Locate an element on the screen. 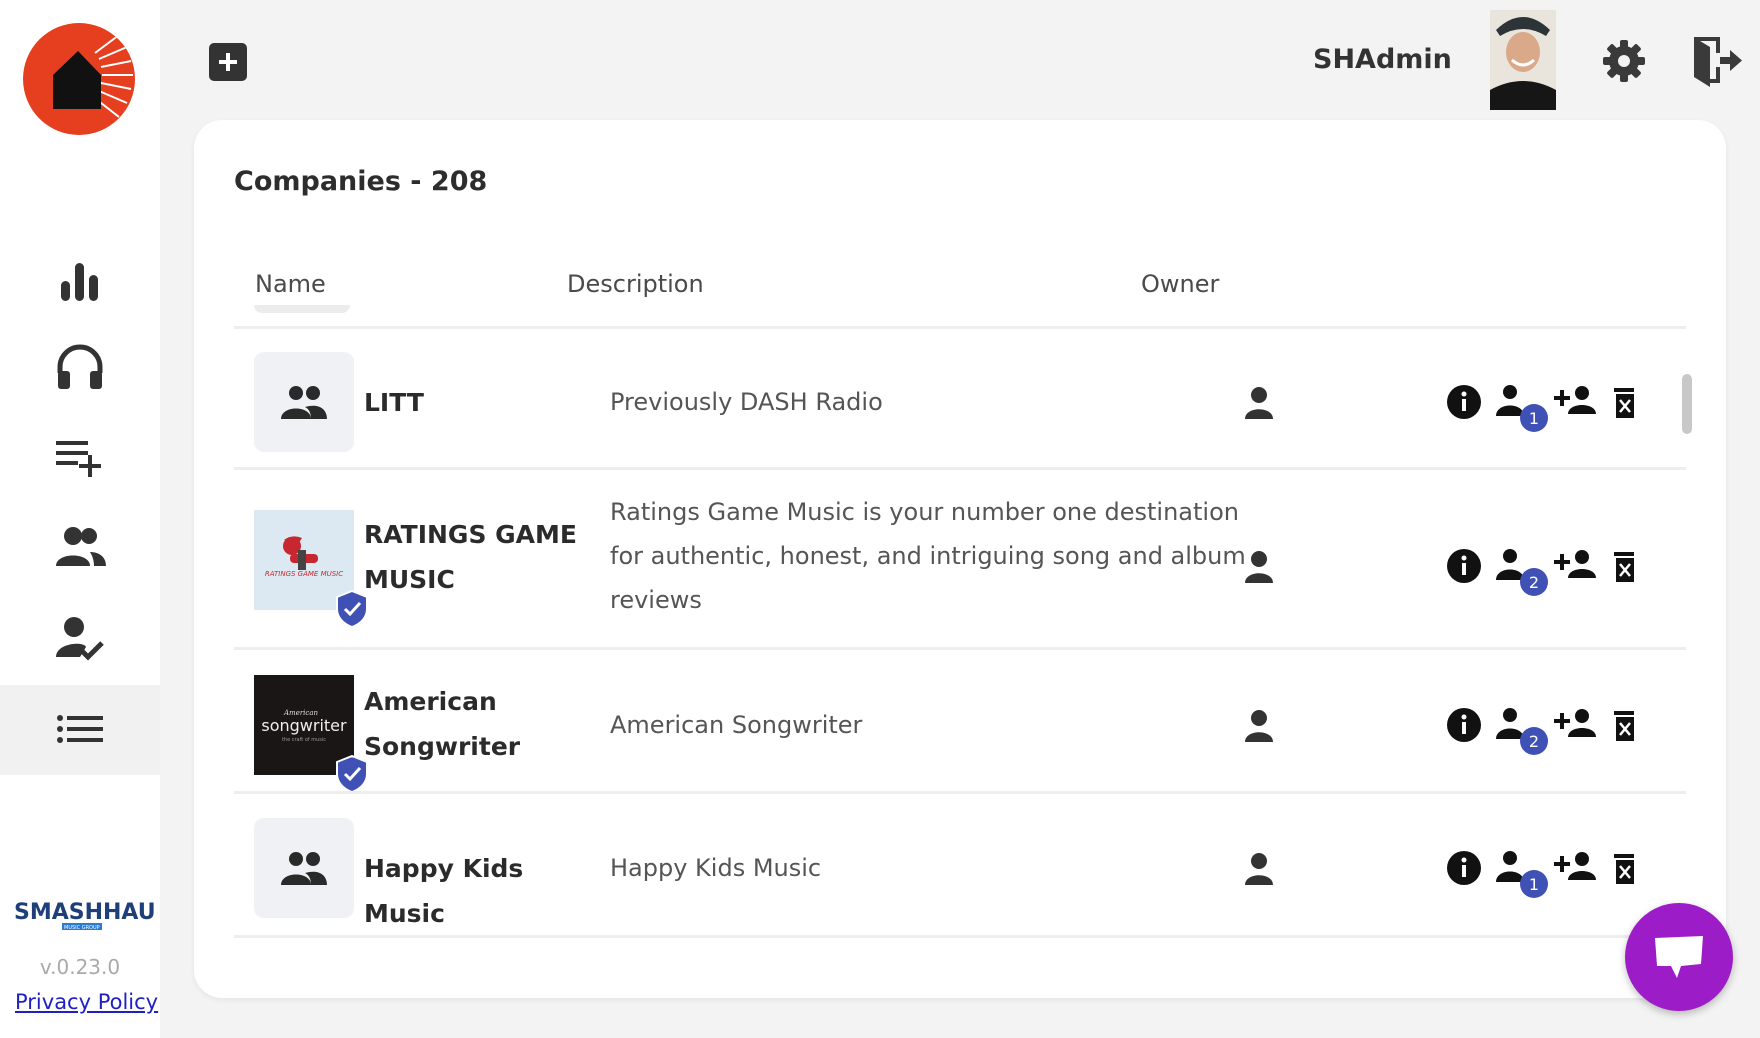  company-name: American Songwriter is located at coordinates (479, 724).